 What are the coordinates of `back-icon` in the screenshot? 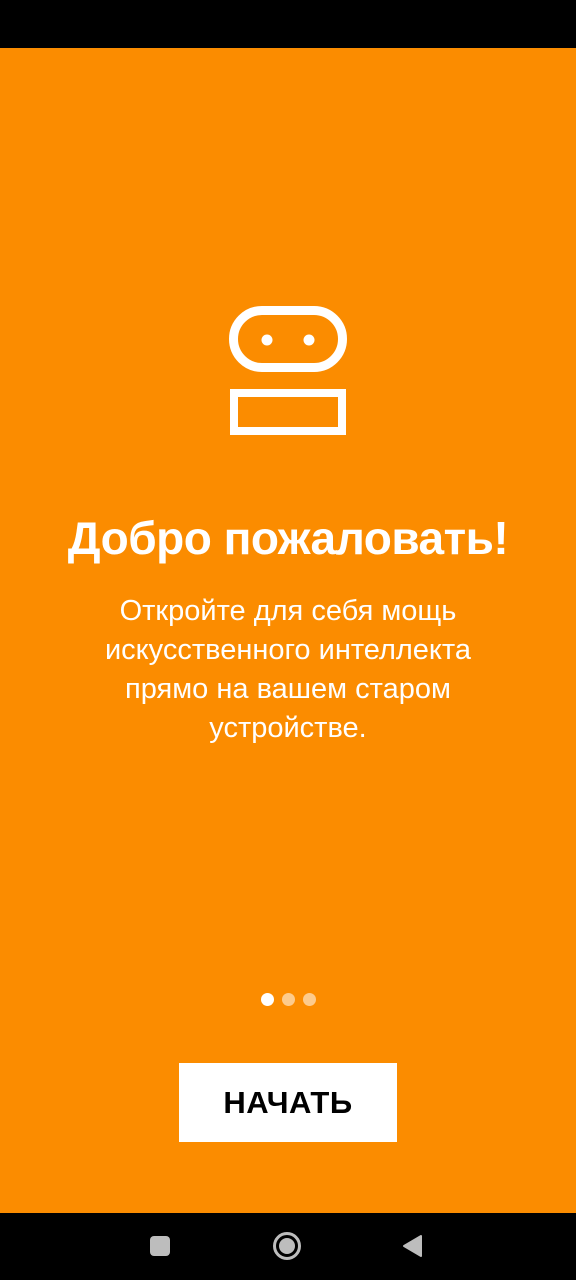 It's located at (412, 1246).